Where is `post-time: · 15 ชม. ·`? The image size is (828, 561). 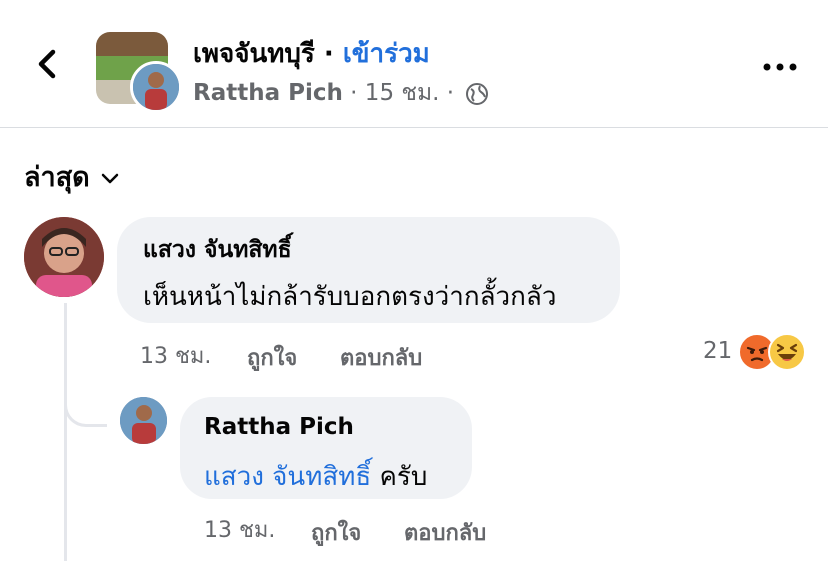
post-time: · 15 ชม. · is located at coordinates (402, 93).